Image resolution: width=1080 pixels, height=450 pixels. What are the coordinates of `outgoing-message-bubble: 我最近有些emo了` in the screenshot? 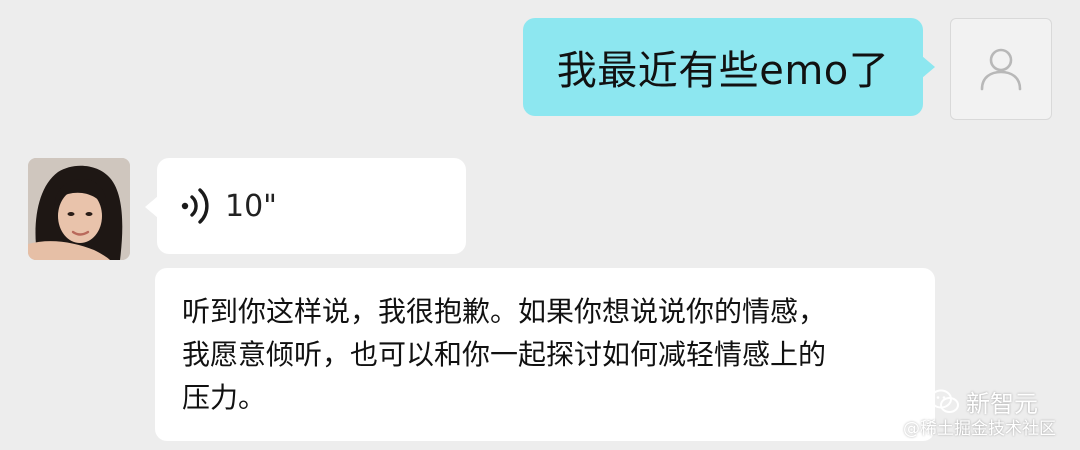 It's located at (729, 67).